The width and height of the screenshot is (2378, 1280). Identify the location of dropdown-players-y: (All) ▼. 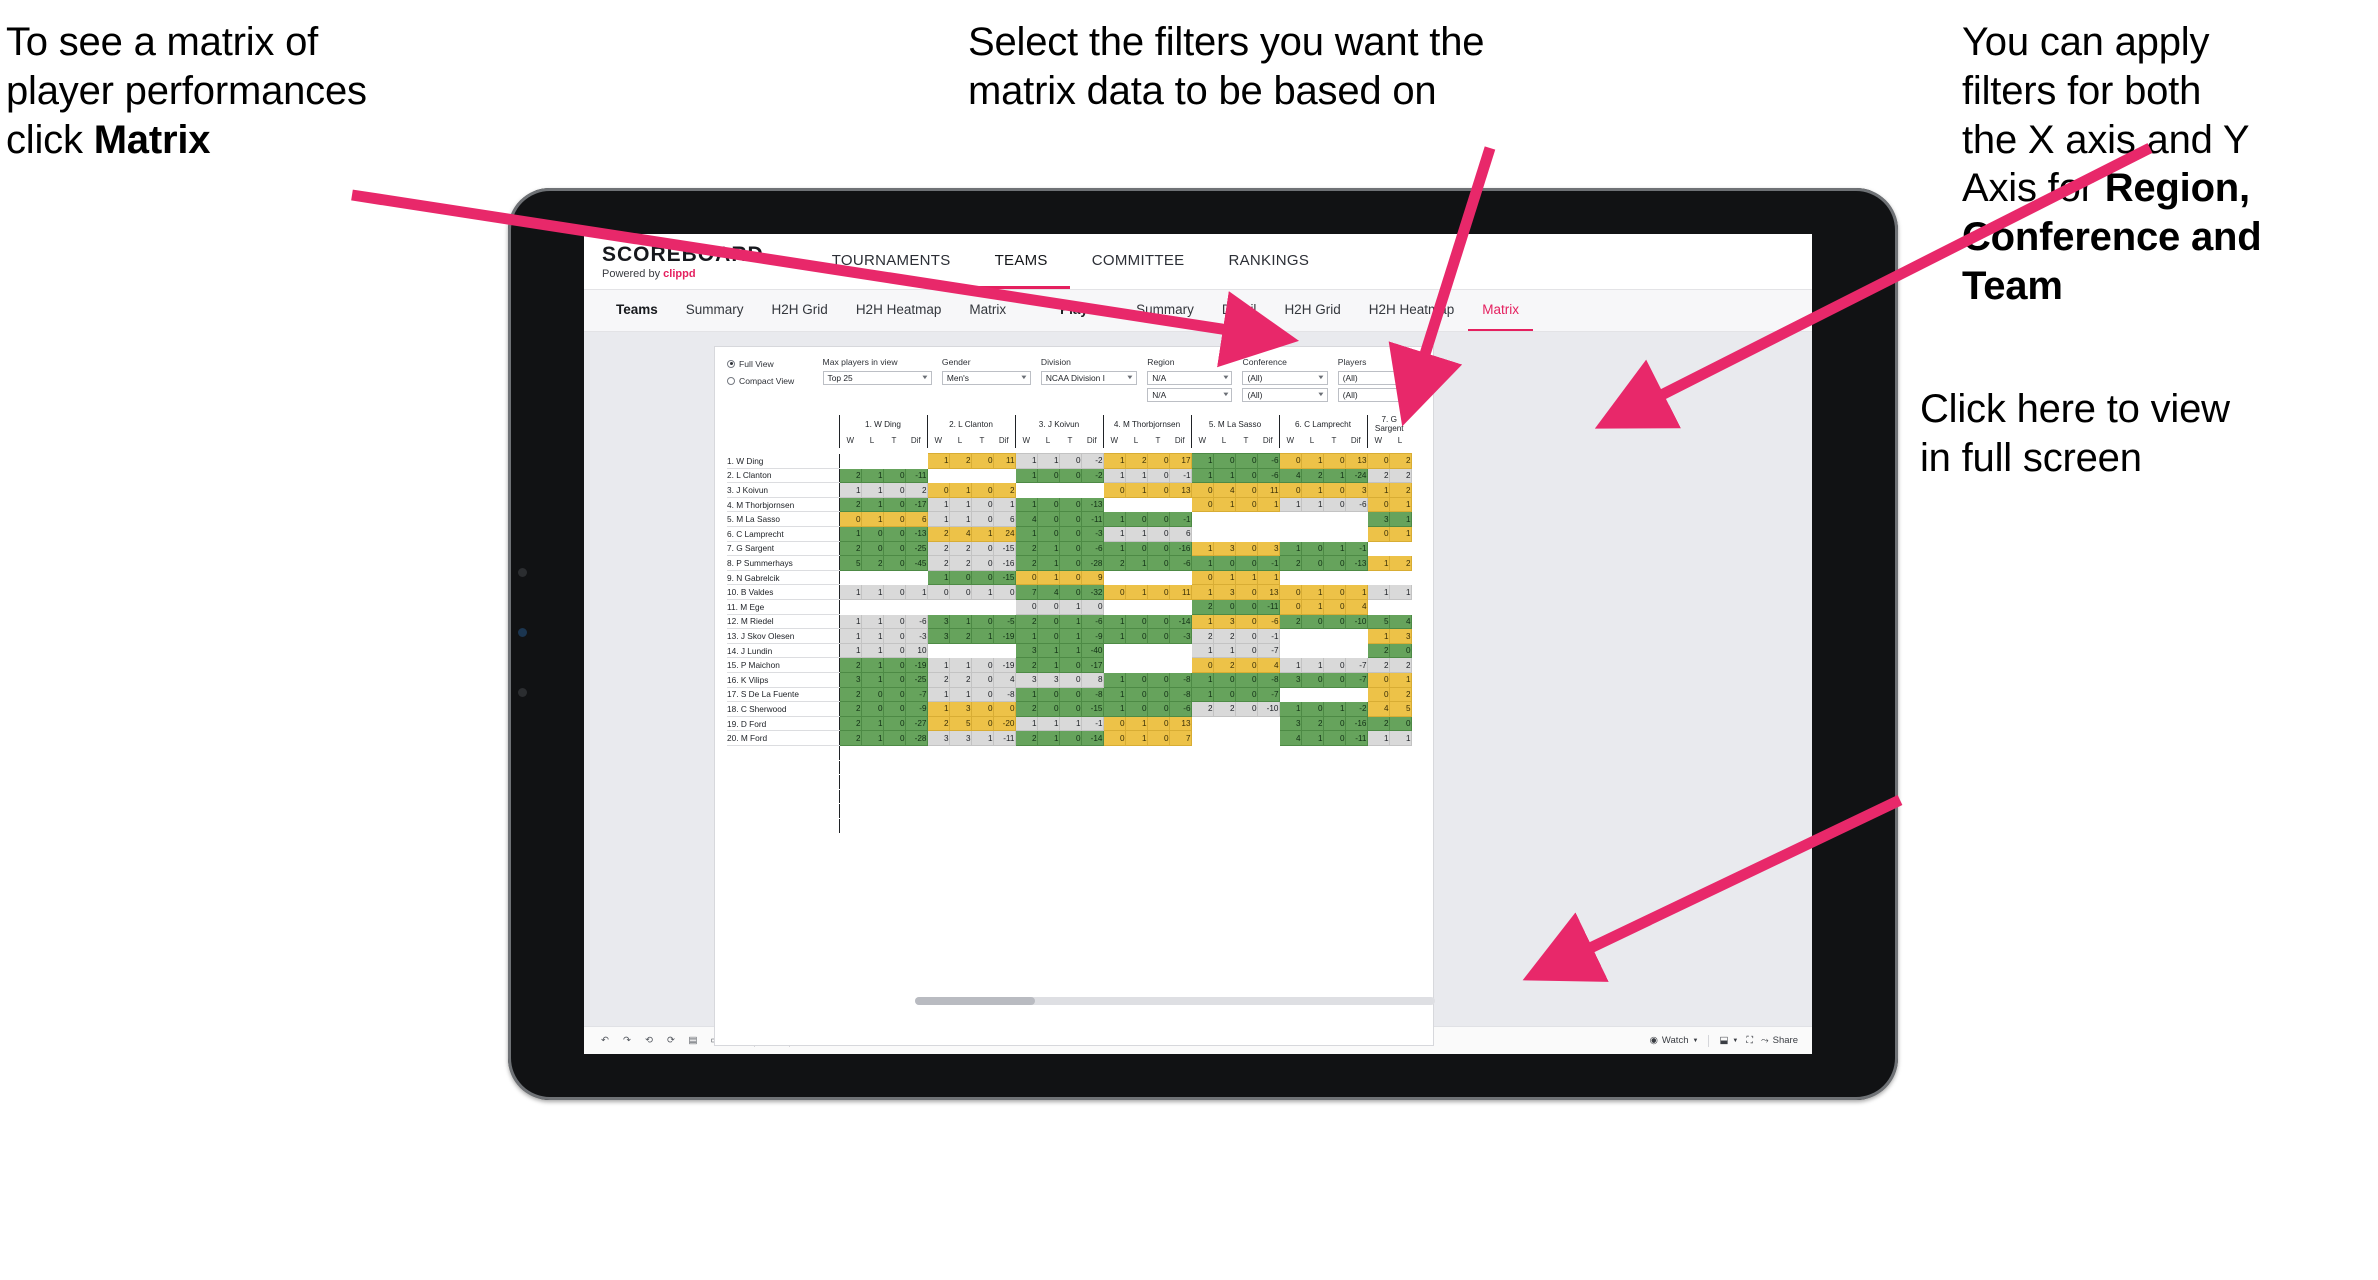
(1380, 395).